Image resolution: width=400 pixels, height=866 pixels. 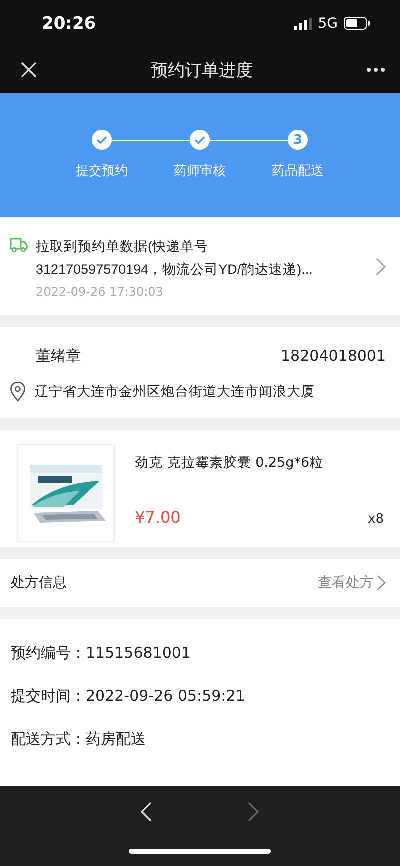 I want to click on info-text: 提交时间：2022-09-26 05:59:21, so click(x=128, y=696).